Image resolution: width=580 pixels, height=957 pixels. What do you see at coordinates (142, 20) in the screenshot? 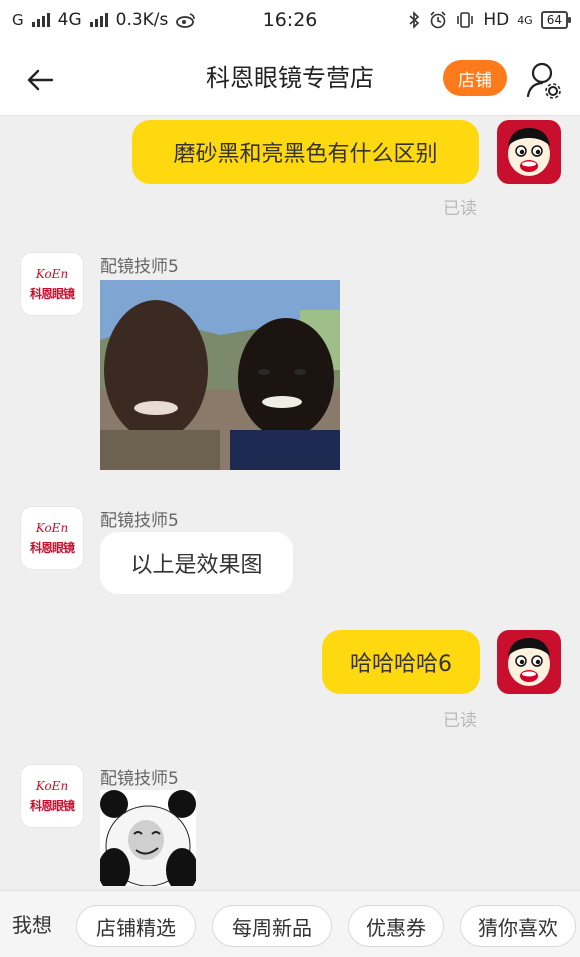
I see `network-speed: 0.3K/s` at bounding box center [142, 20].